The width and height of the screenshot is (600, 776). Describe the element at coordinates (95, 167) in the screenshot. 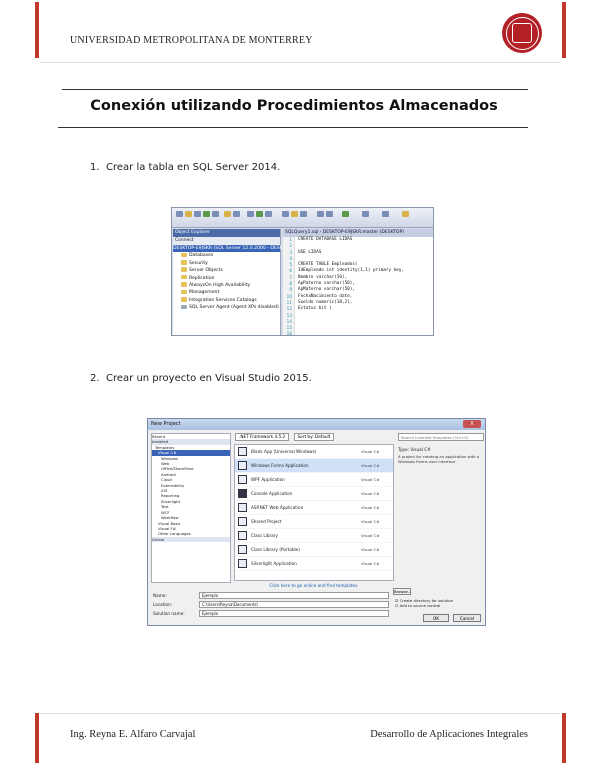

I see `step-number: 1.` at that location.